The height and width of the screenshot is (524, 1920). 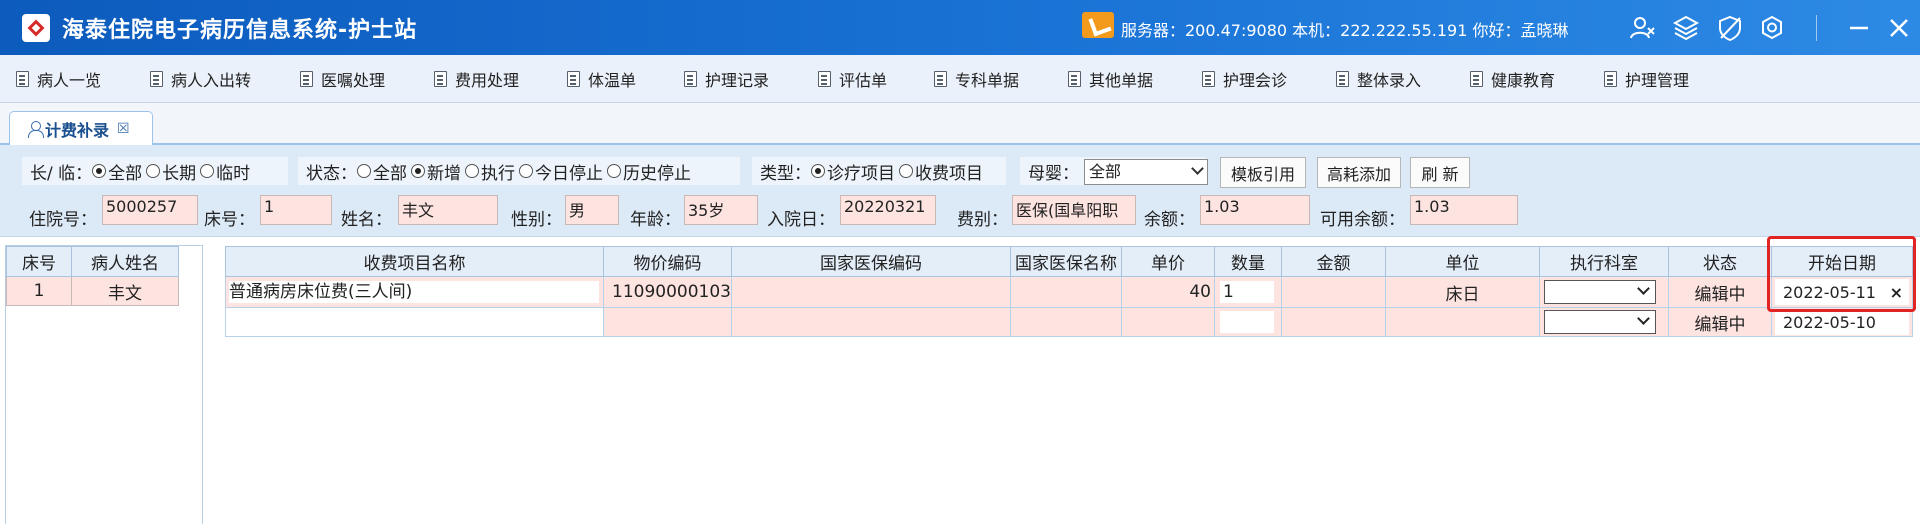 What do you see at coordinates (853, 171) in the screenshot?
I see `radio-type-treatment: 诊疗项目` at bounding box center [853, 171].